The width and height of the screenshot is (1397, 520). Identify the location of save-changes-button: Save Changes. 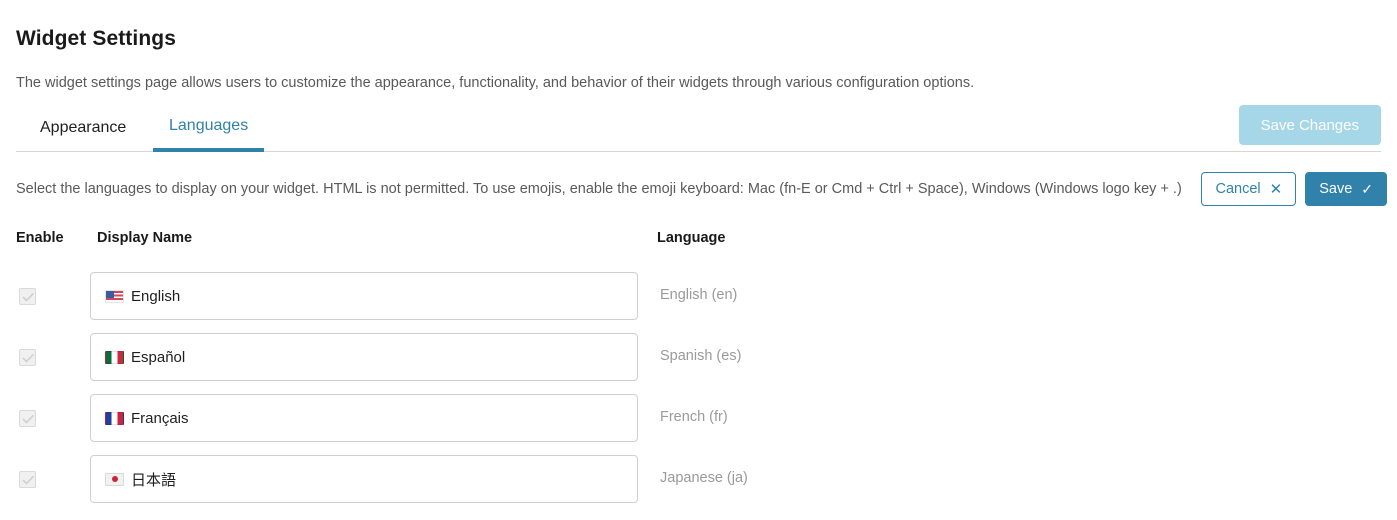
(1309, 125).